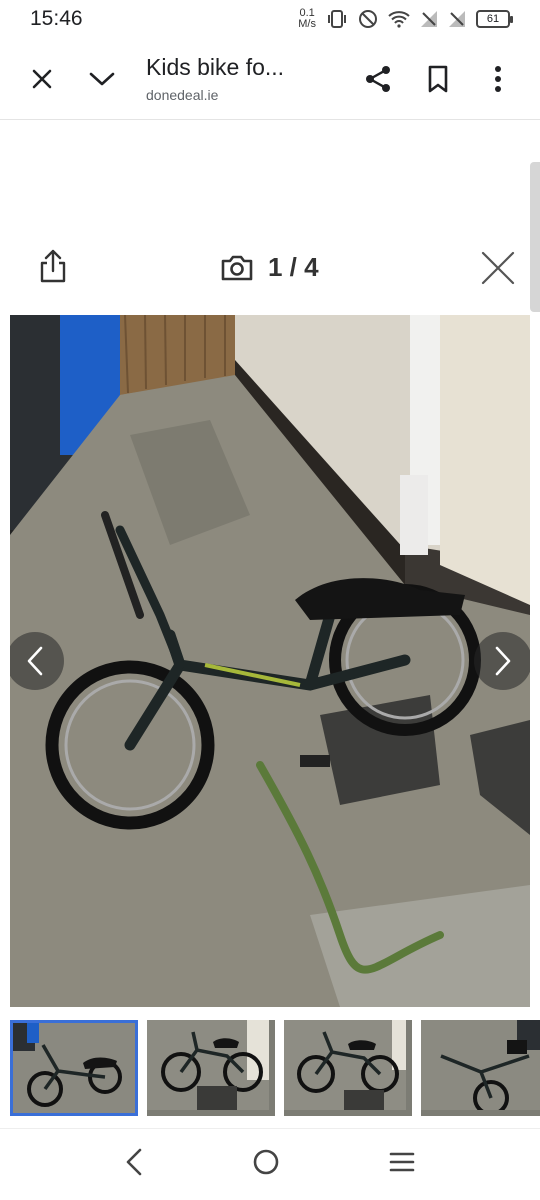  I want to click on thumbnail-strip, so click(275, 1068).